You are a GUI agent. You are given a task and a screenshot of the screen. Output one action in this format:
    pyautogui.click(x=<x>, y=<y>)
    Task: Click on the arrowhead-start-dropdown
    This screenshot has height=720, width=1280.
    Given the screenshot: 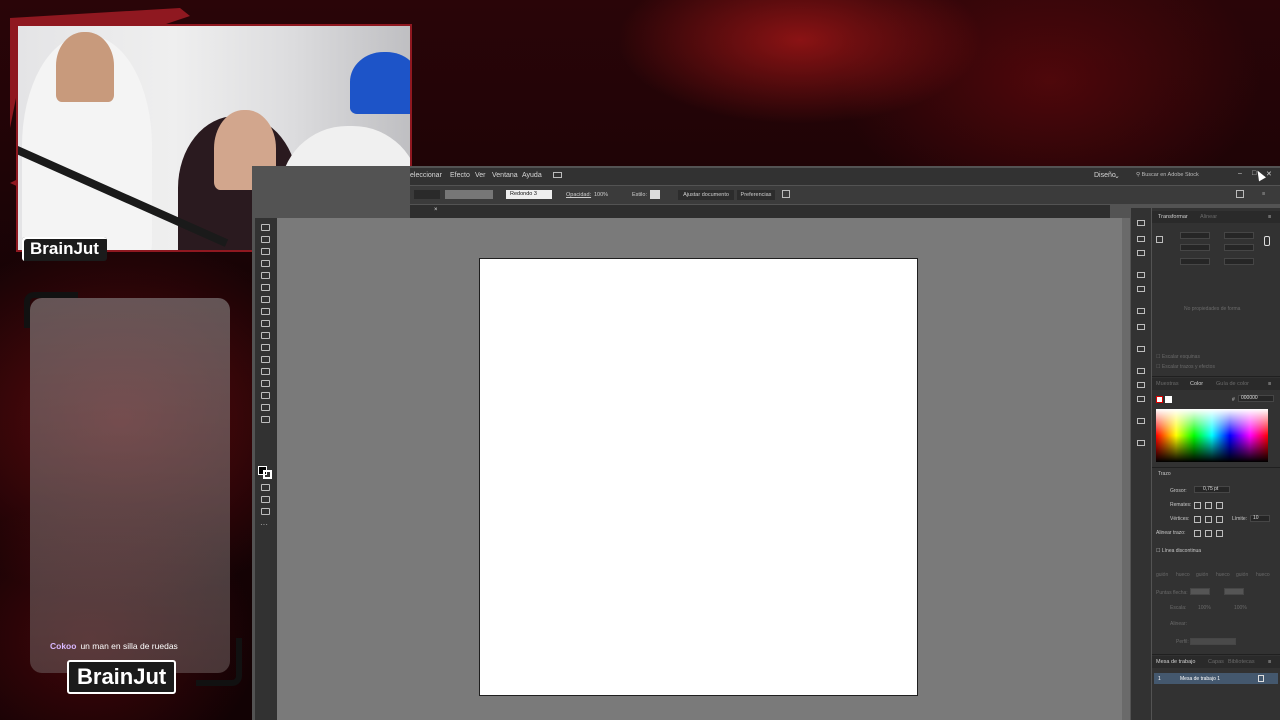 What is the action you would take?
    pyautogui.click(x=1200, y=591)
    